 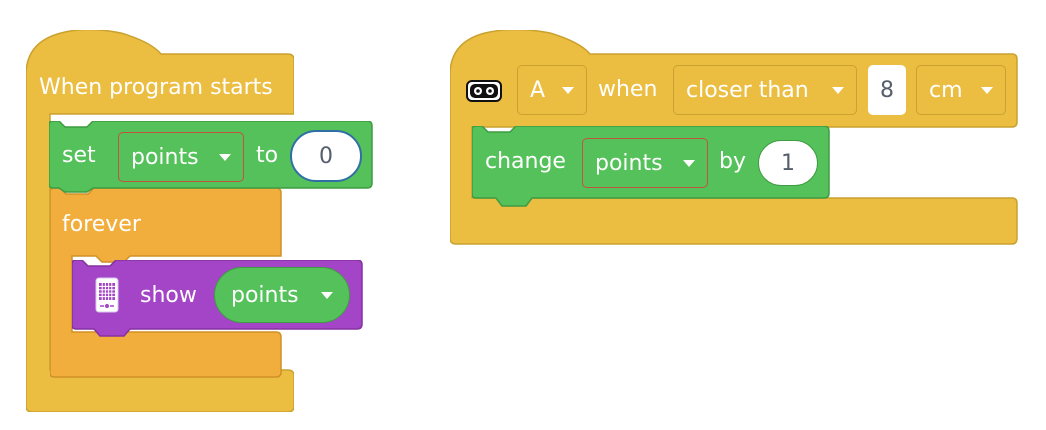 I want to click on port-dropdown: A, so click(x=552, y=90).